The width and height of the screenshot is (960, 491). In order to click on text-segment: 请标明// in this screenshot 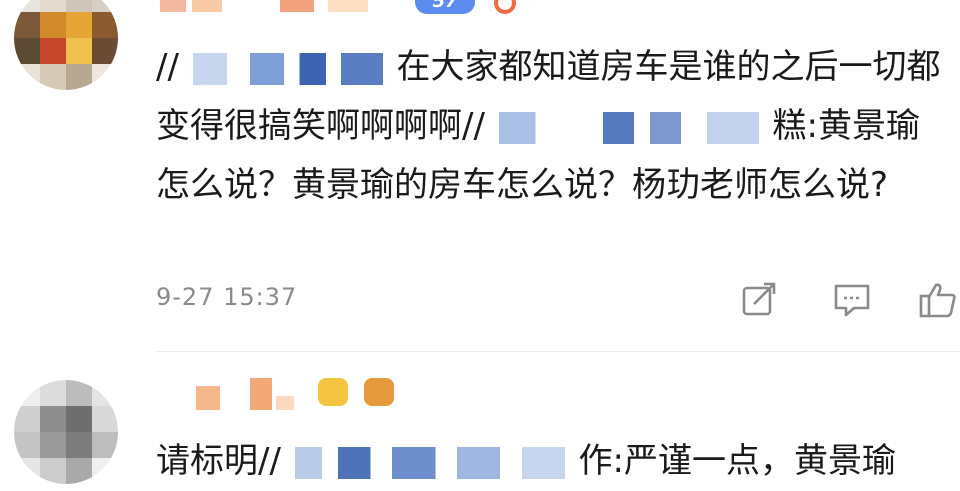, I will do `click(218, 461)`.